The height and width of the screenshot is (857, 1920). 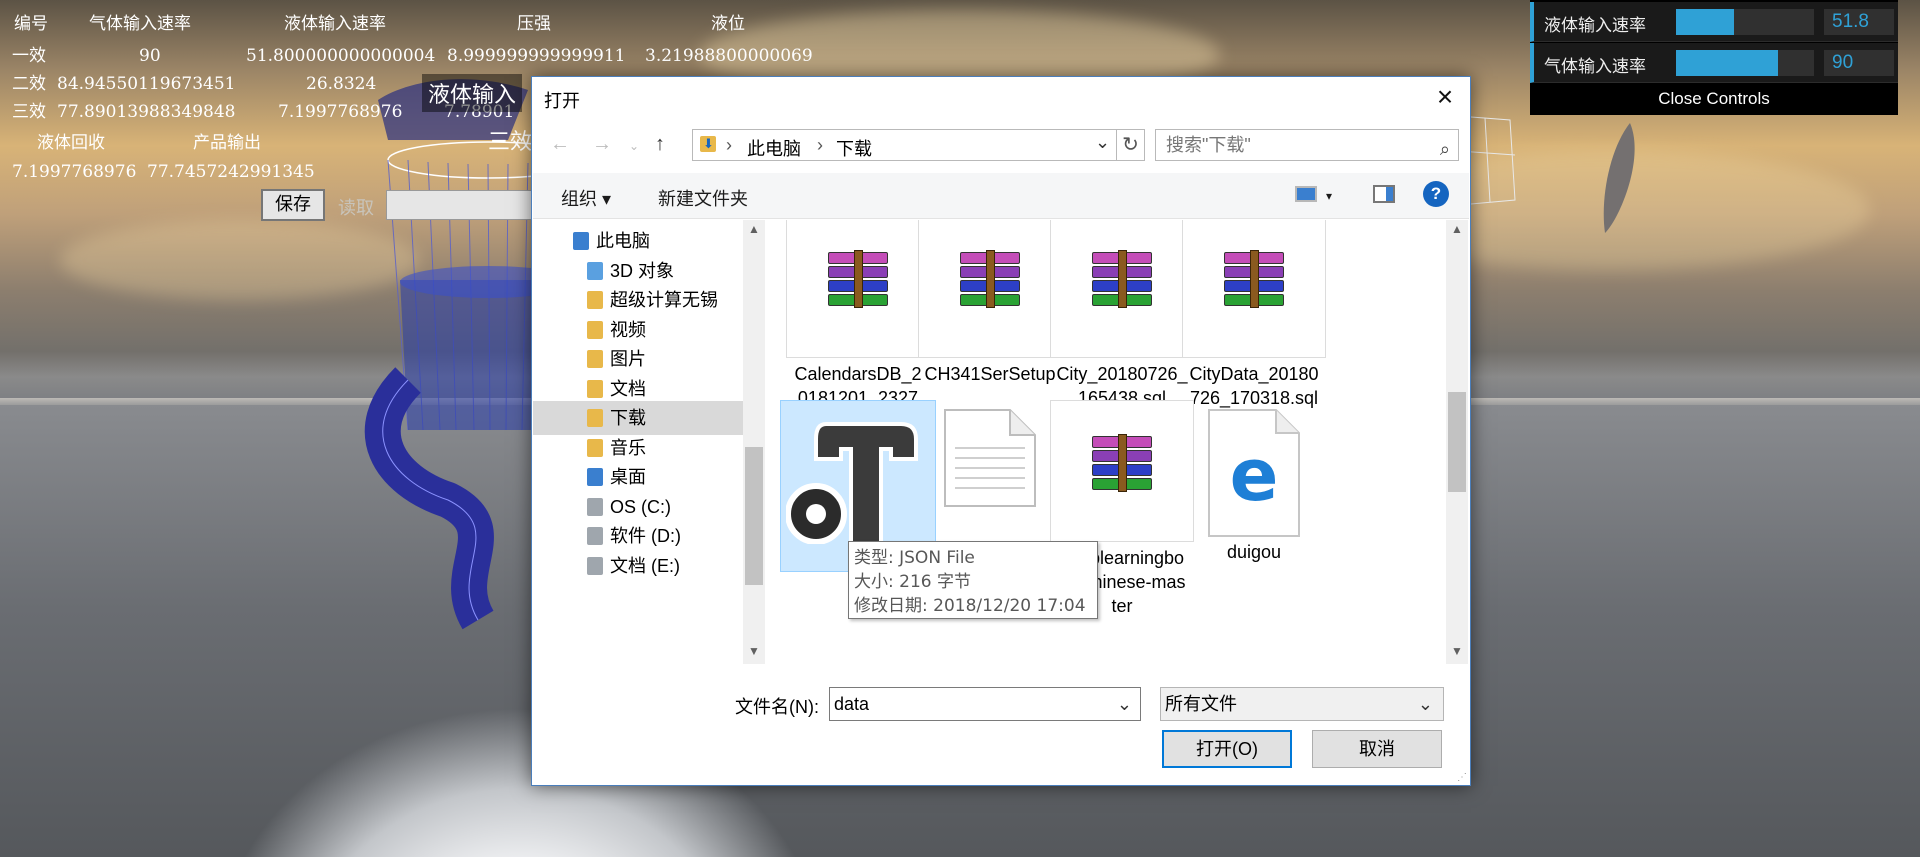 What do you see at coordinates (1436, 194) in the screenshot?
I see `help-icon: ?` at bounding box center [1436, 194].